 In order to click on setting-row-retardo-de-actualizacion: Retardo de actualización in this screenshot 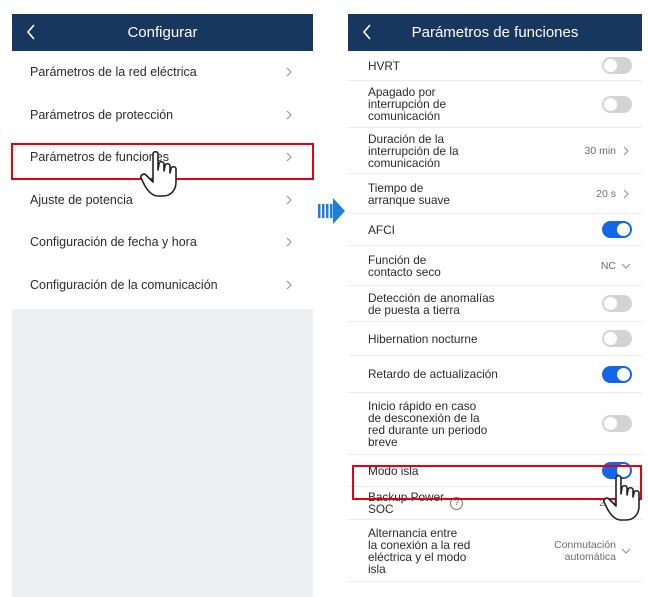, I will do `click(495, 374)`.